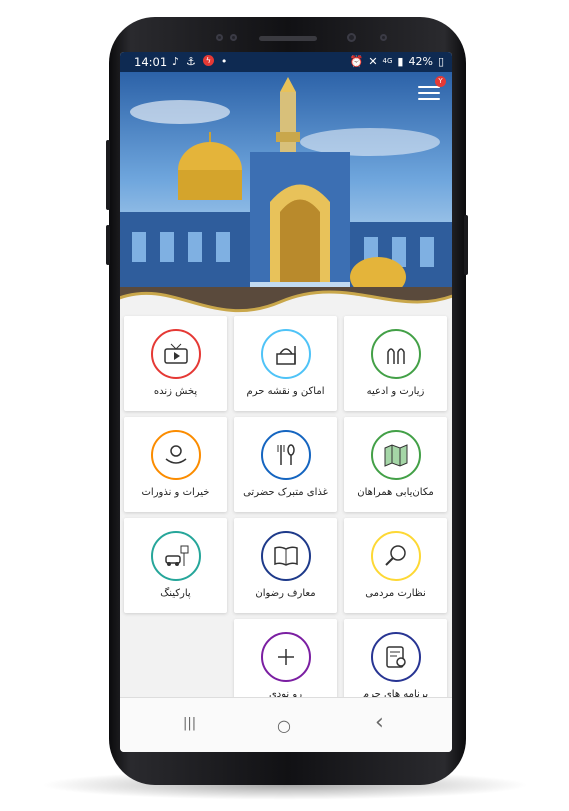 The height and width of the screenshot is (811, 569). I want to click on tile-public-oversight: نظارت مردمی, so click(395, 565).